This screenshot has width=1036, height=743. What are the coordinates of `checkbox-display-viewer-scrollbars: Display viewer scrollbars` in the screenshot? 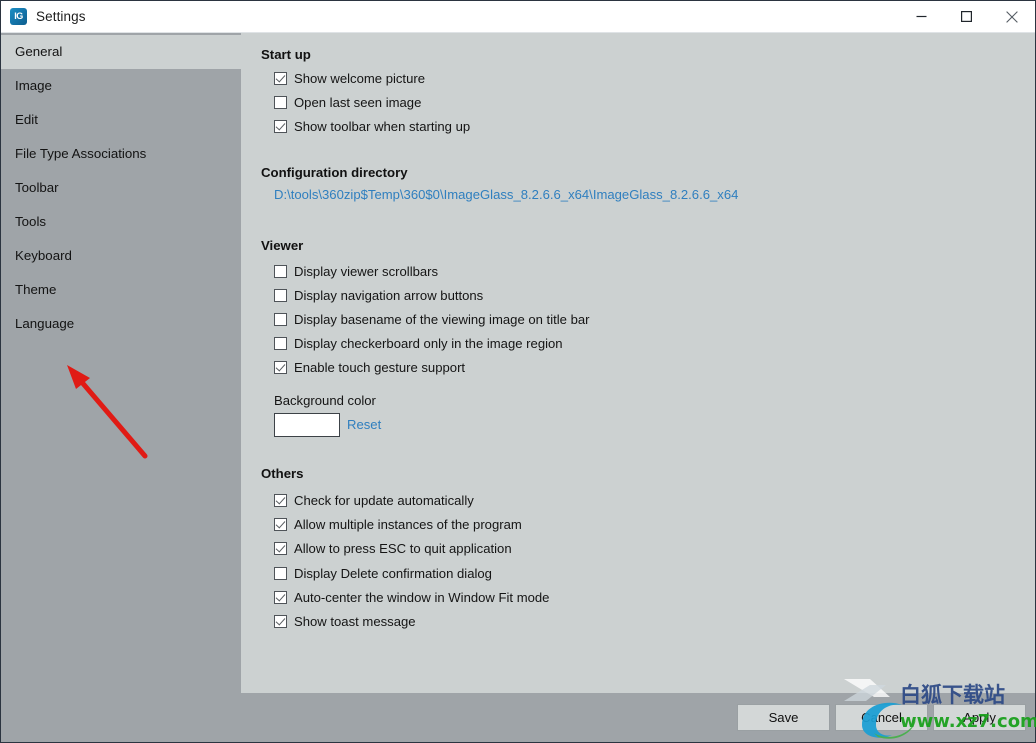 It's located at (356, 271).